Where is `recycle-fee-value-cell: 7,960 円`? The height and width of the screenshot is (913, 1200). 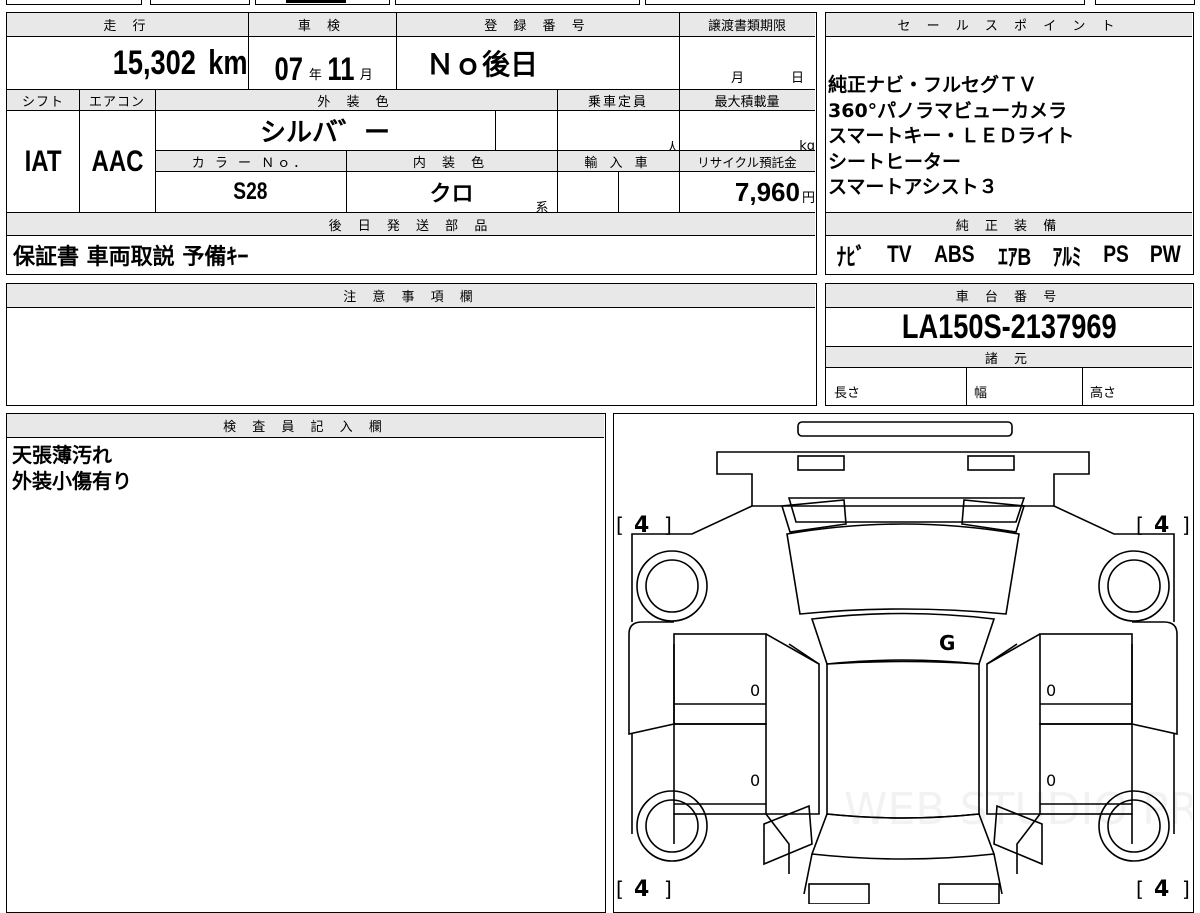 recycle-fee-value-cell: 7,960 円 is located at coordinates (749, 192).